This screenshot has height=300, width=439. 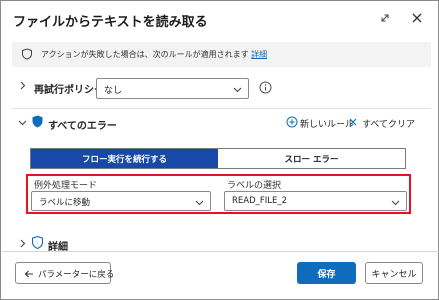 I want to click on add-circle-icon, so click(x=292, y=122).